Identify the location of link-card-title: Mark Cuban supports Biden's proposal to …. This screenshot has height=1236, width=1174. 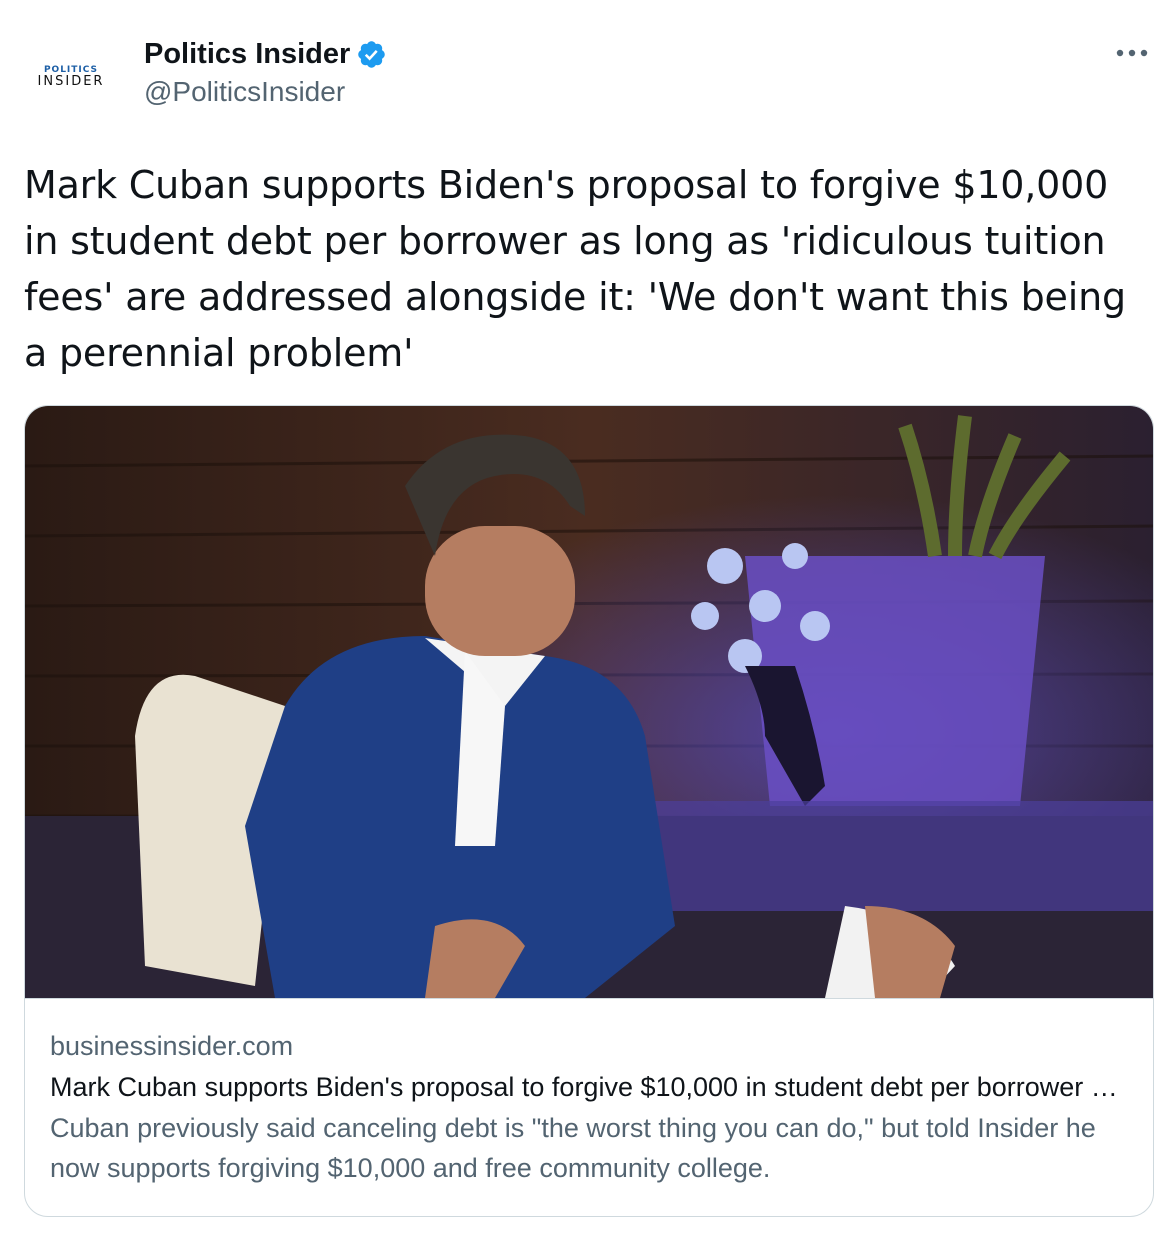
(587, 1087).